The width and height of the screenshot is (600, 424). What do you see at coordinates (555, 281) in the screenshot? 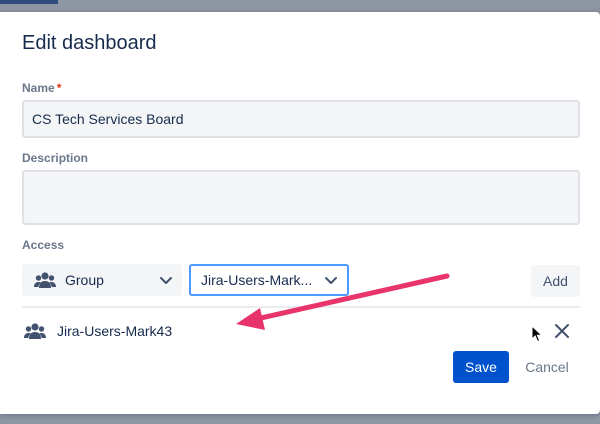
I see `add-button: Add` at bounding box center [555, 281].